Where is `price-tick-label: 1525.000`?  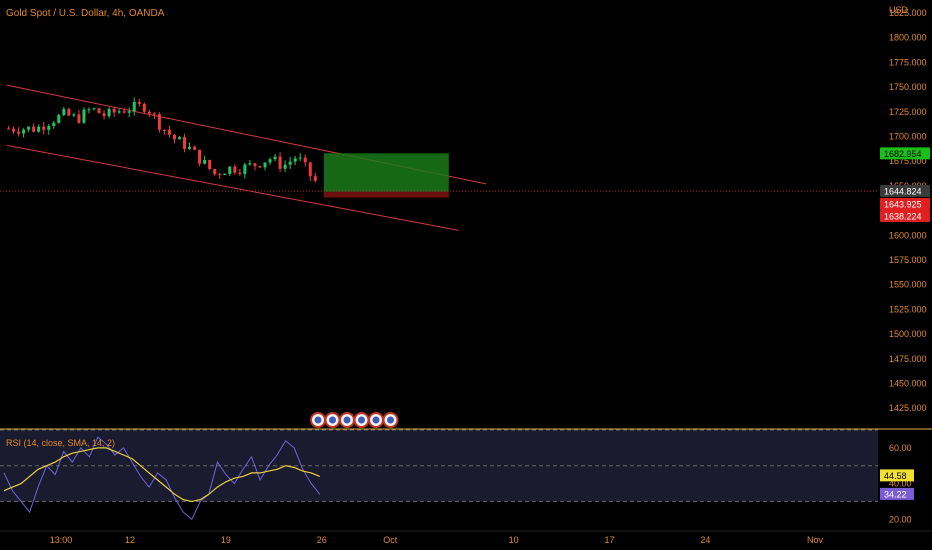
price-tick-label: 1525.000 is located at coordinates (908, 309).